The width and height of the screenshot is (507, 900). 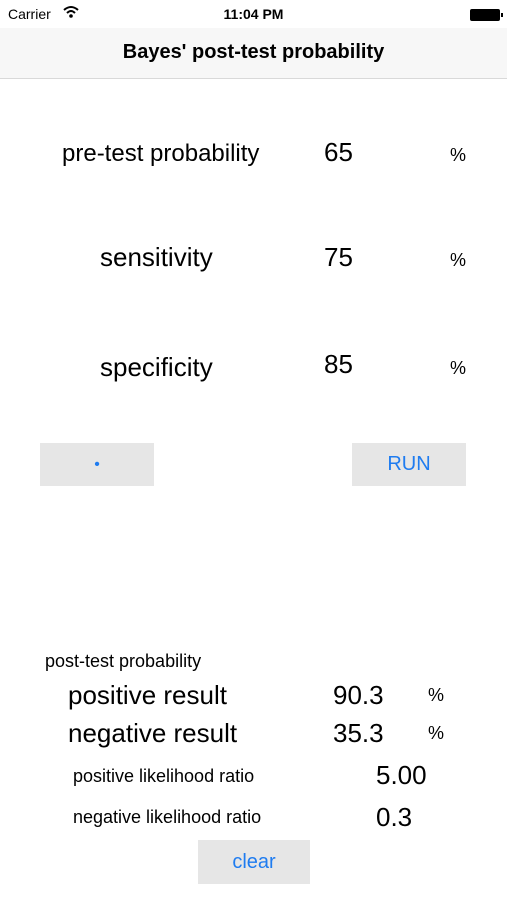 I want to click on sensitivity-input: 75, so click(x=373, y=257).